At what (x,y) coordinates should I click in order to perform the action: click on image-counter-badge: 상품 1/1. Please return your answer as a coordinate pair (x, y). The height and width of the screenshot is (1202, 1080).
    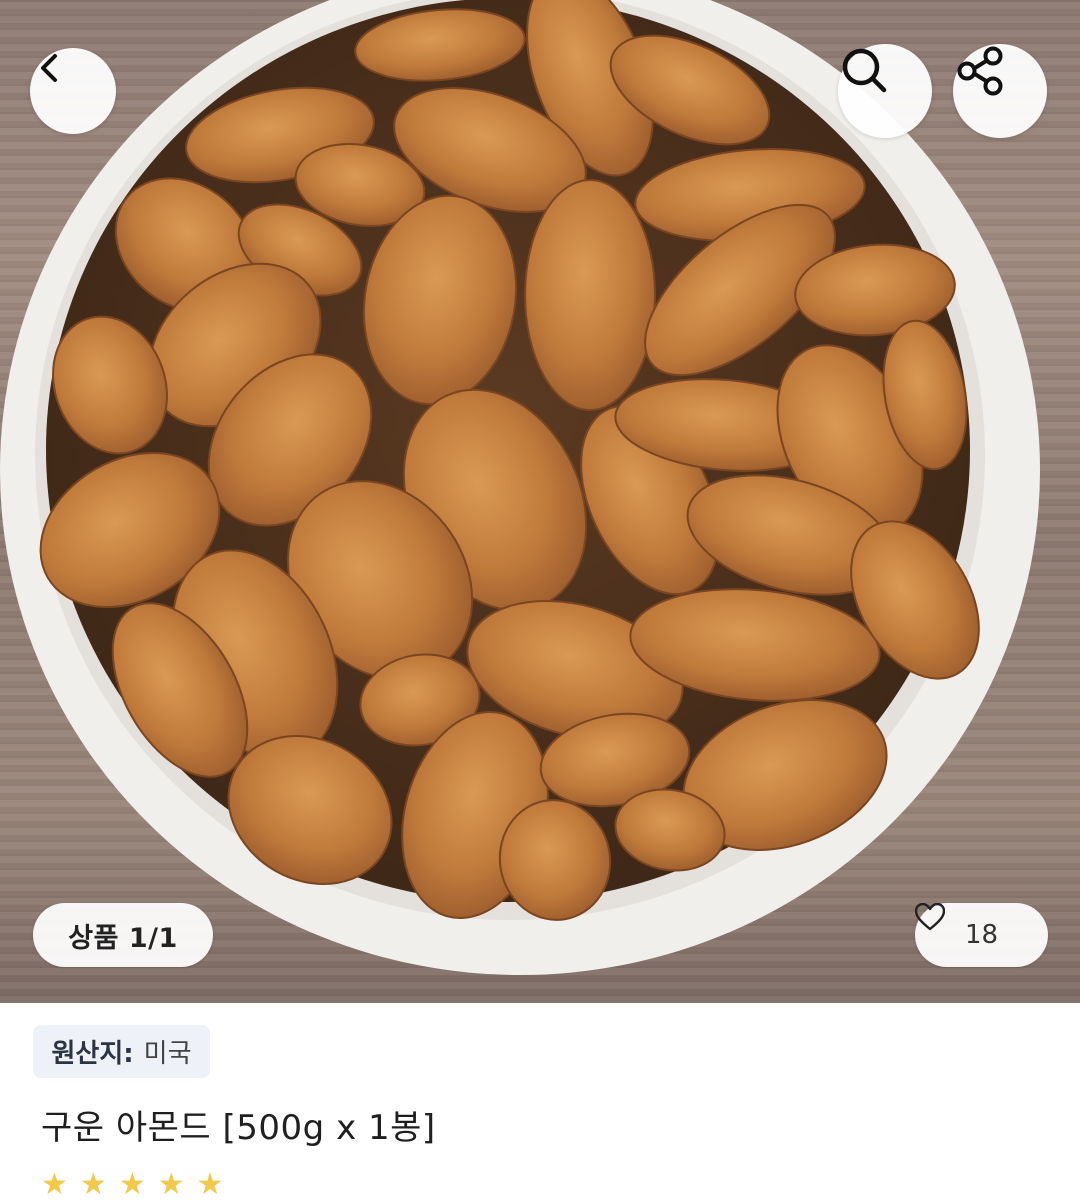
    Looking at the image, I should click on (123, 935).